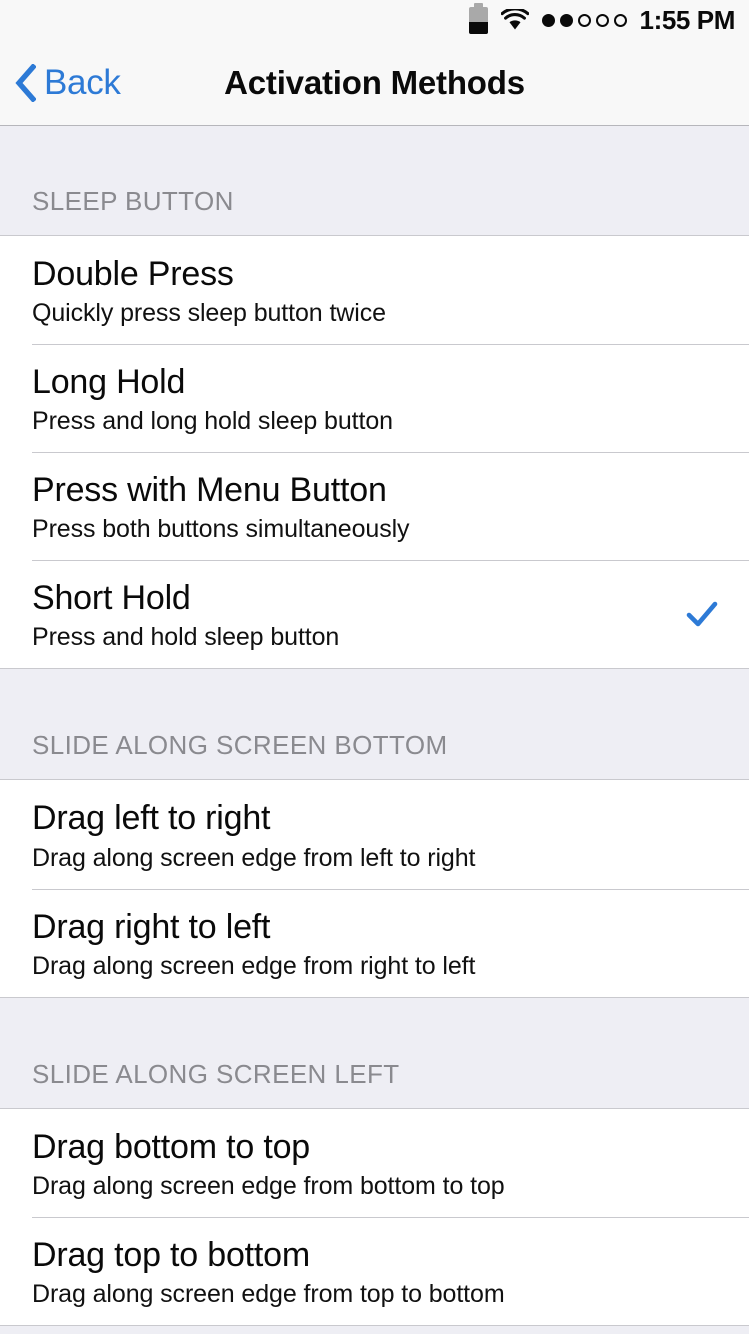  What do you see at coordinates (209, 313) in the screenshot?
I see `list-item-subtitle: Quickly press sleep button twice` at bounding box center [209, 313].